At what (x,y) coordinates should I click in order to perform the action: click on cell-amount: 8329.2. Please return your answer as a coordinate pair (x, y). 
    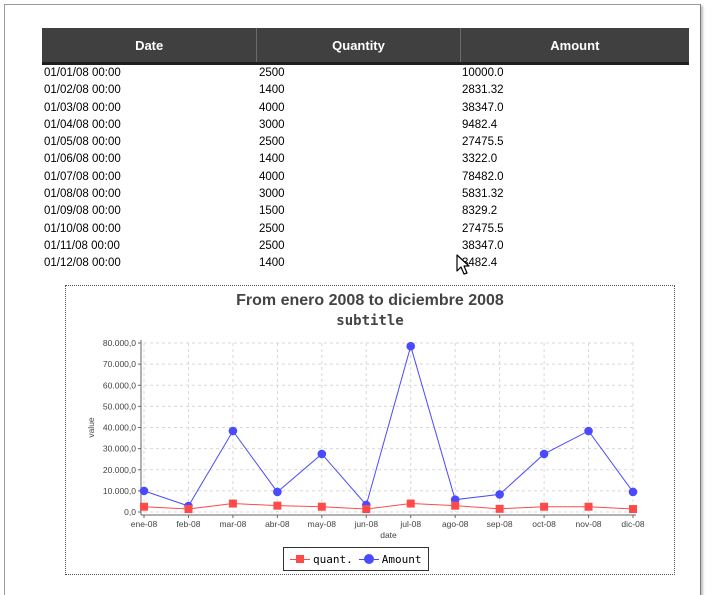
    Looking at the image, I should click on (480, 211).